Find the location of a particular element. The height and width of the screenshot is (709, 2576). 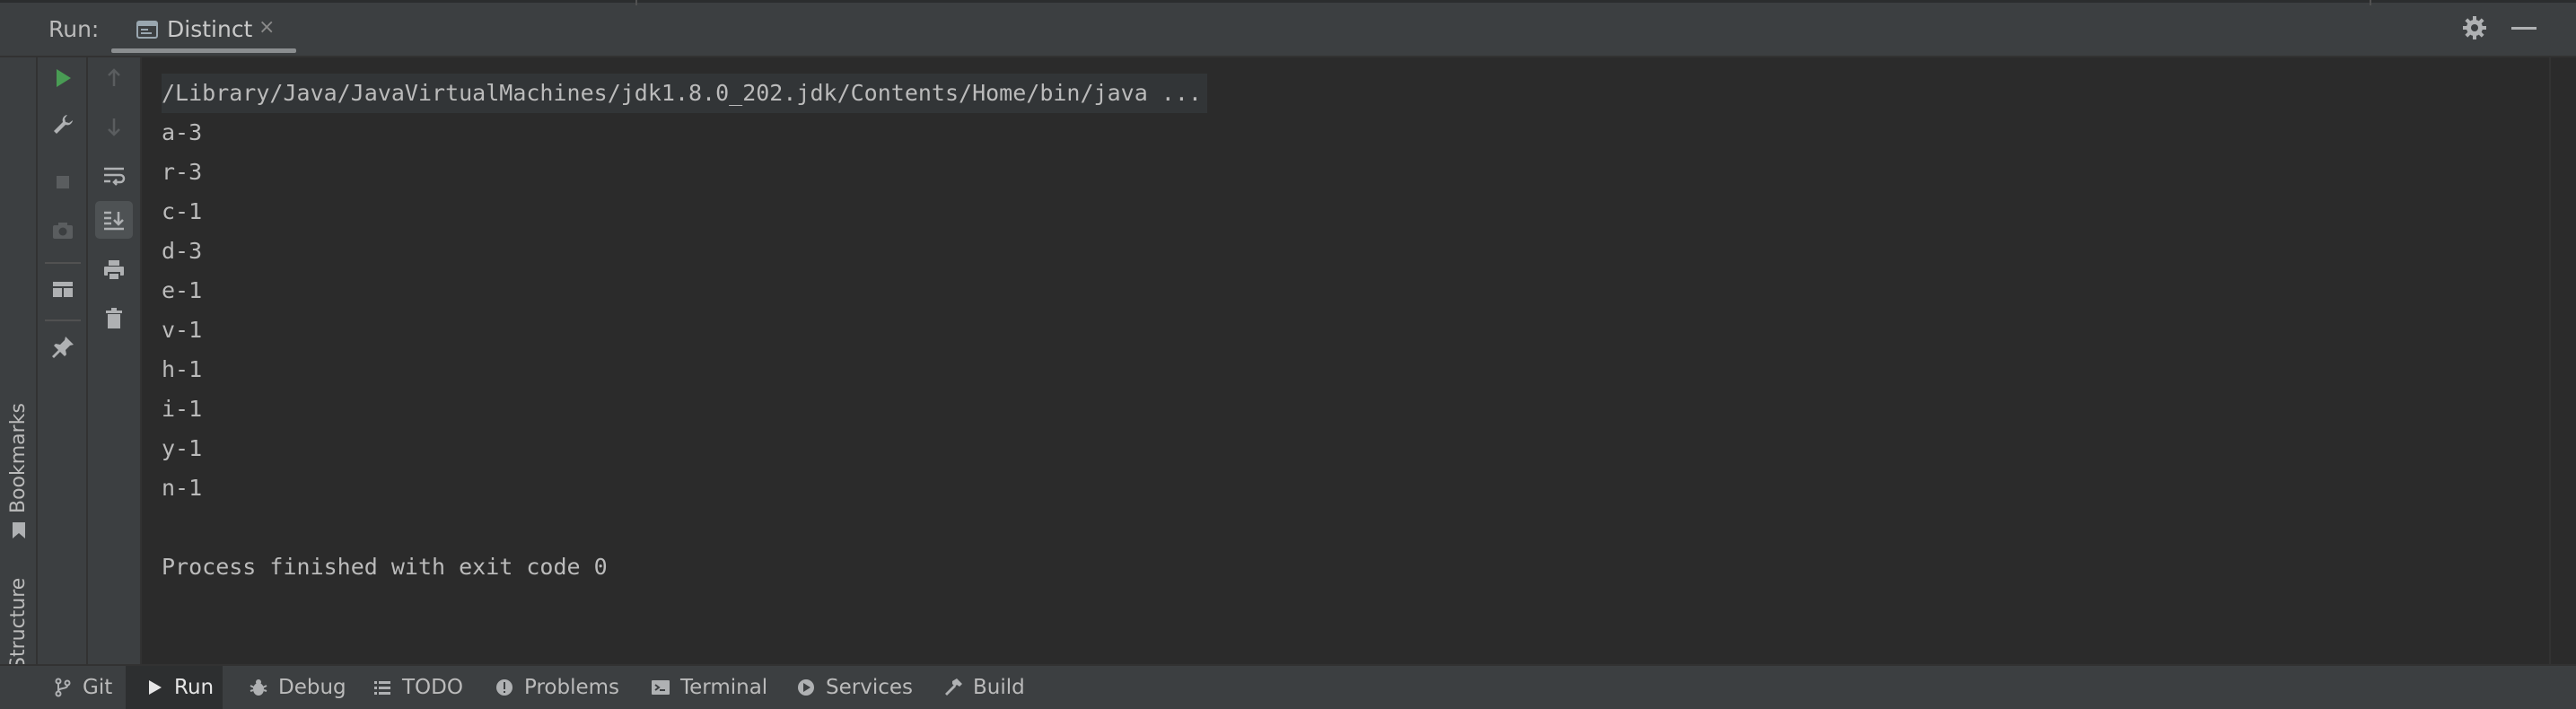

console-line: h-1 is located at coordinates (182, 369).